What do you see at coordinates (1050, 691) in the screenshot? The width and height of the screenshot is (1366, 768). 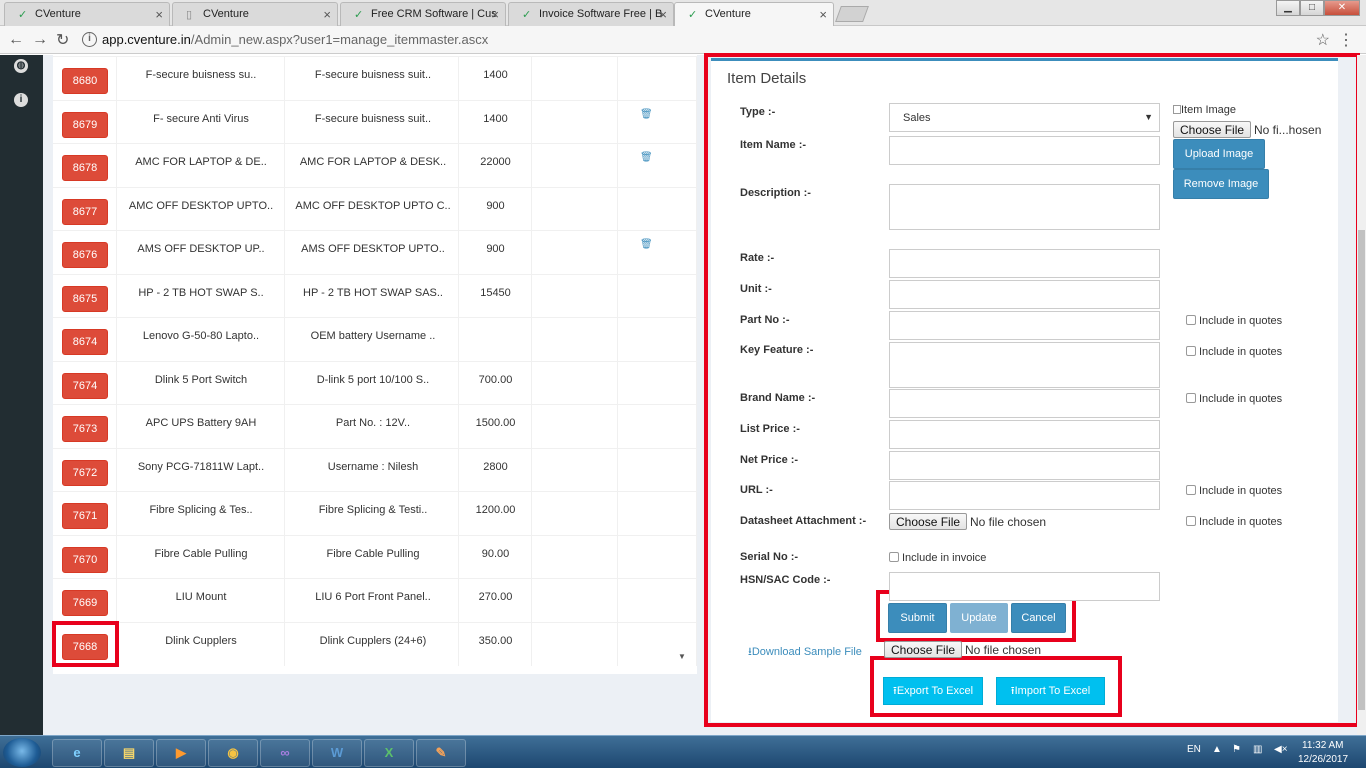 I see `import-to-excel-button: ⭱Import To Excel` at bounding box center [1050, 691].